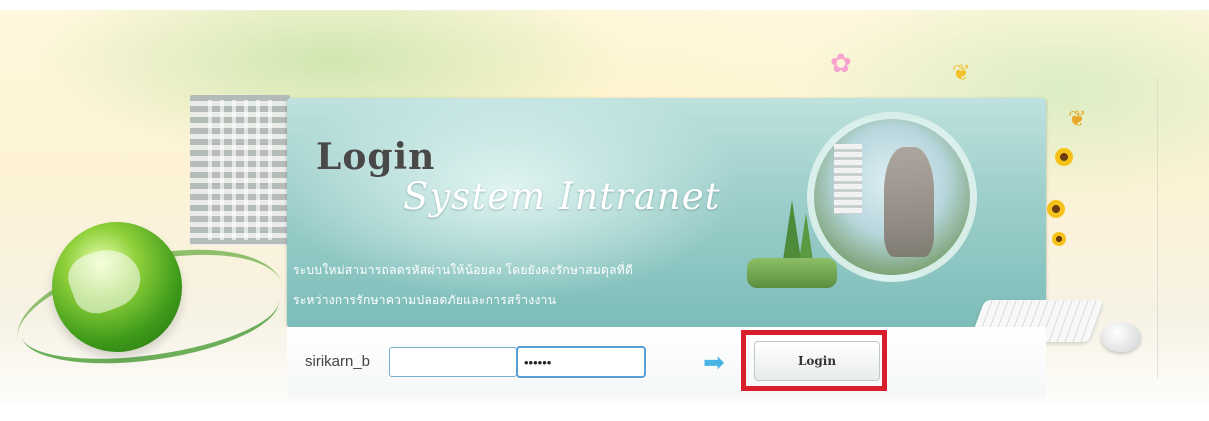 This screenshot has width=1209, height=421. What do you see at coordinates (792, 273) in the screenshot?
I see `hedge-decoration` at bounding box center [792, 273].